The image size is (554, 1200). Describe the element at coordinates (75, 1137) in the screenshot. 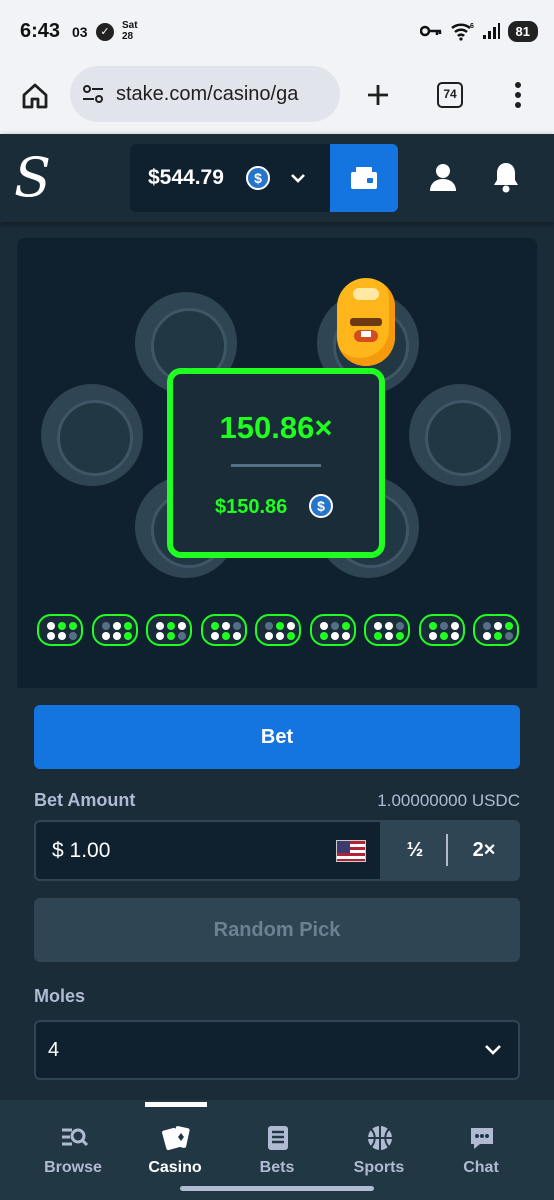

I see `browse-icon` at that location.